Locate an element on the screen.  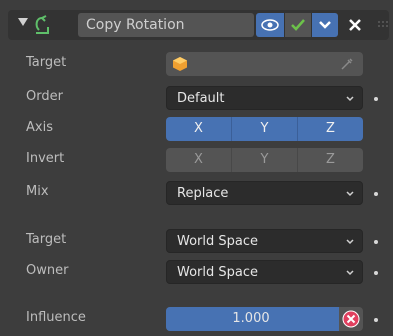
order-dropdown: Default is located at coordinates (264, 98).